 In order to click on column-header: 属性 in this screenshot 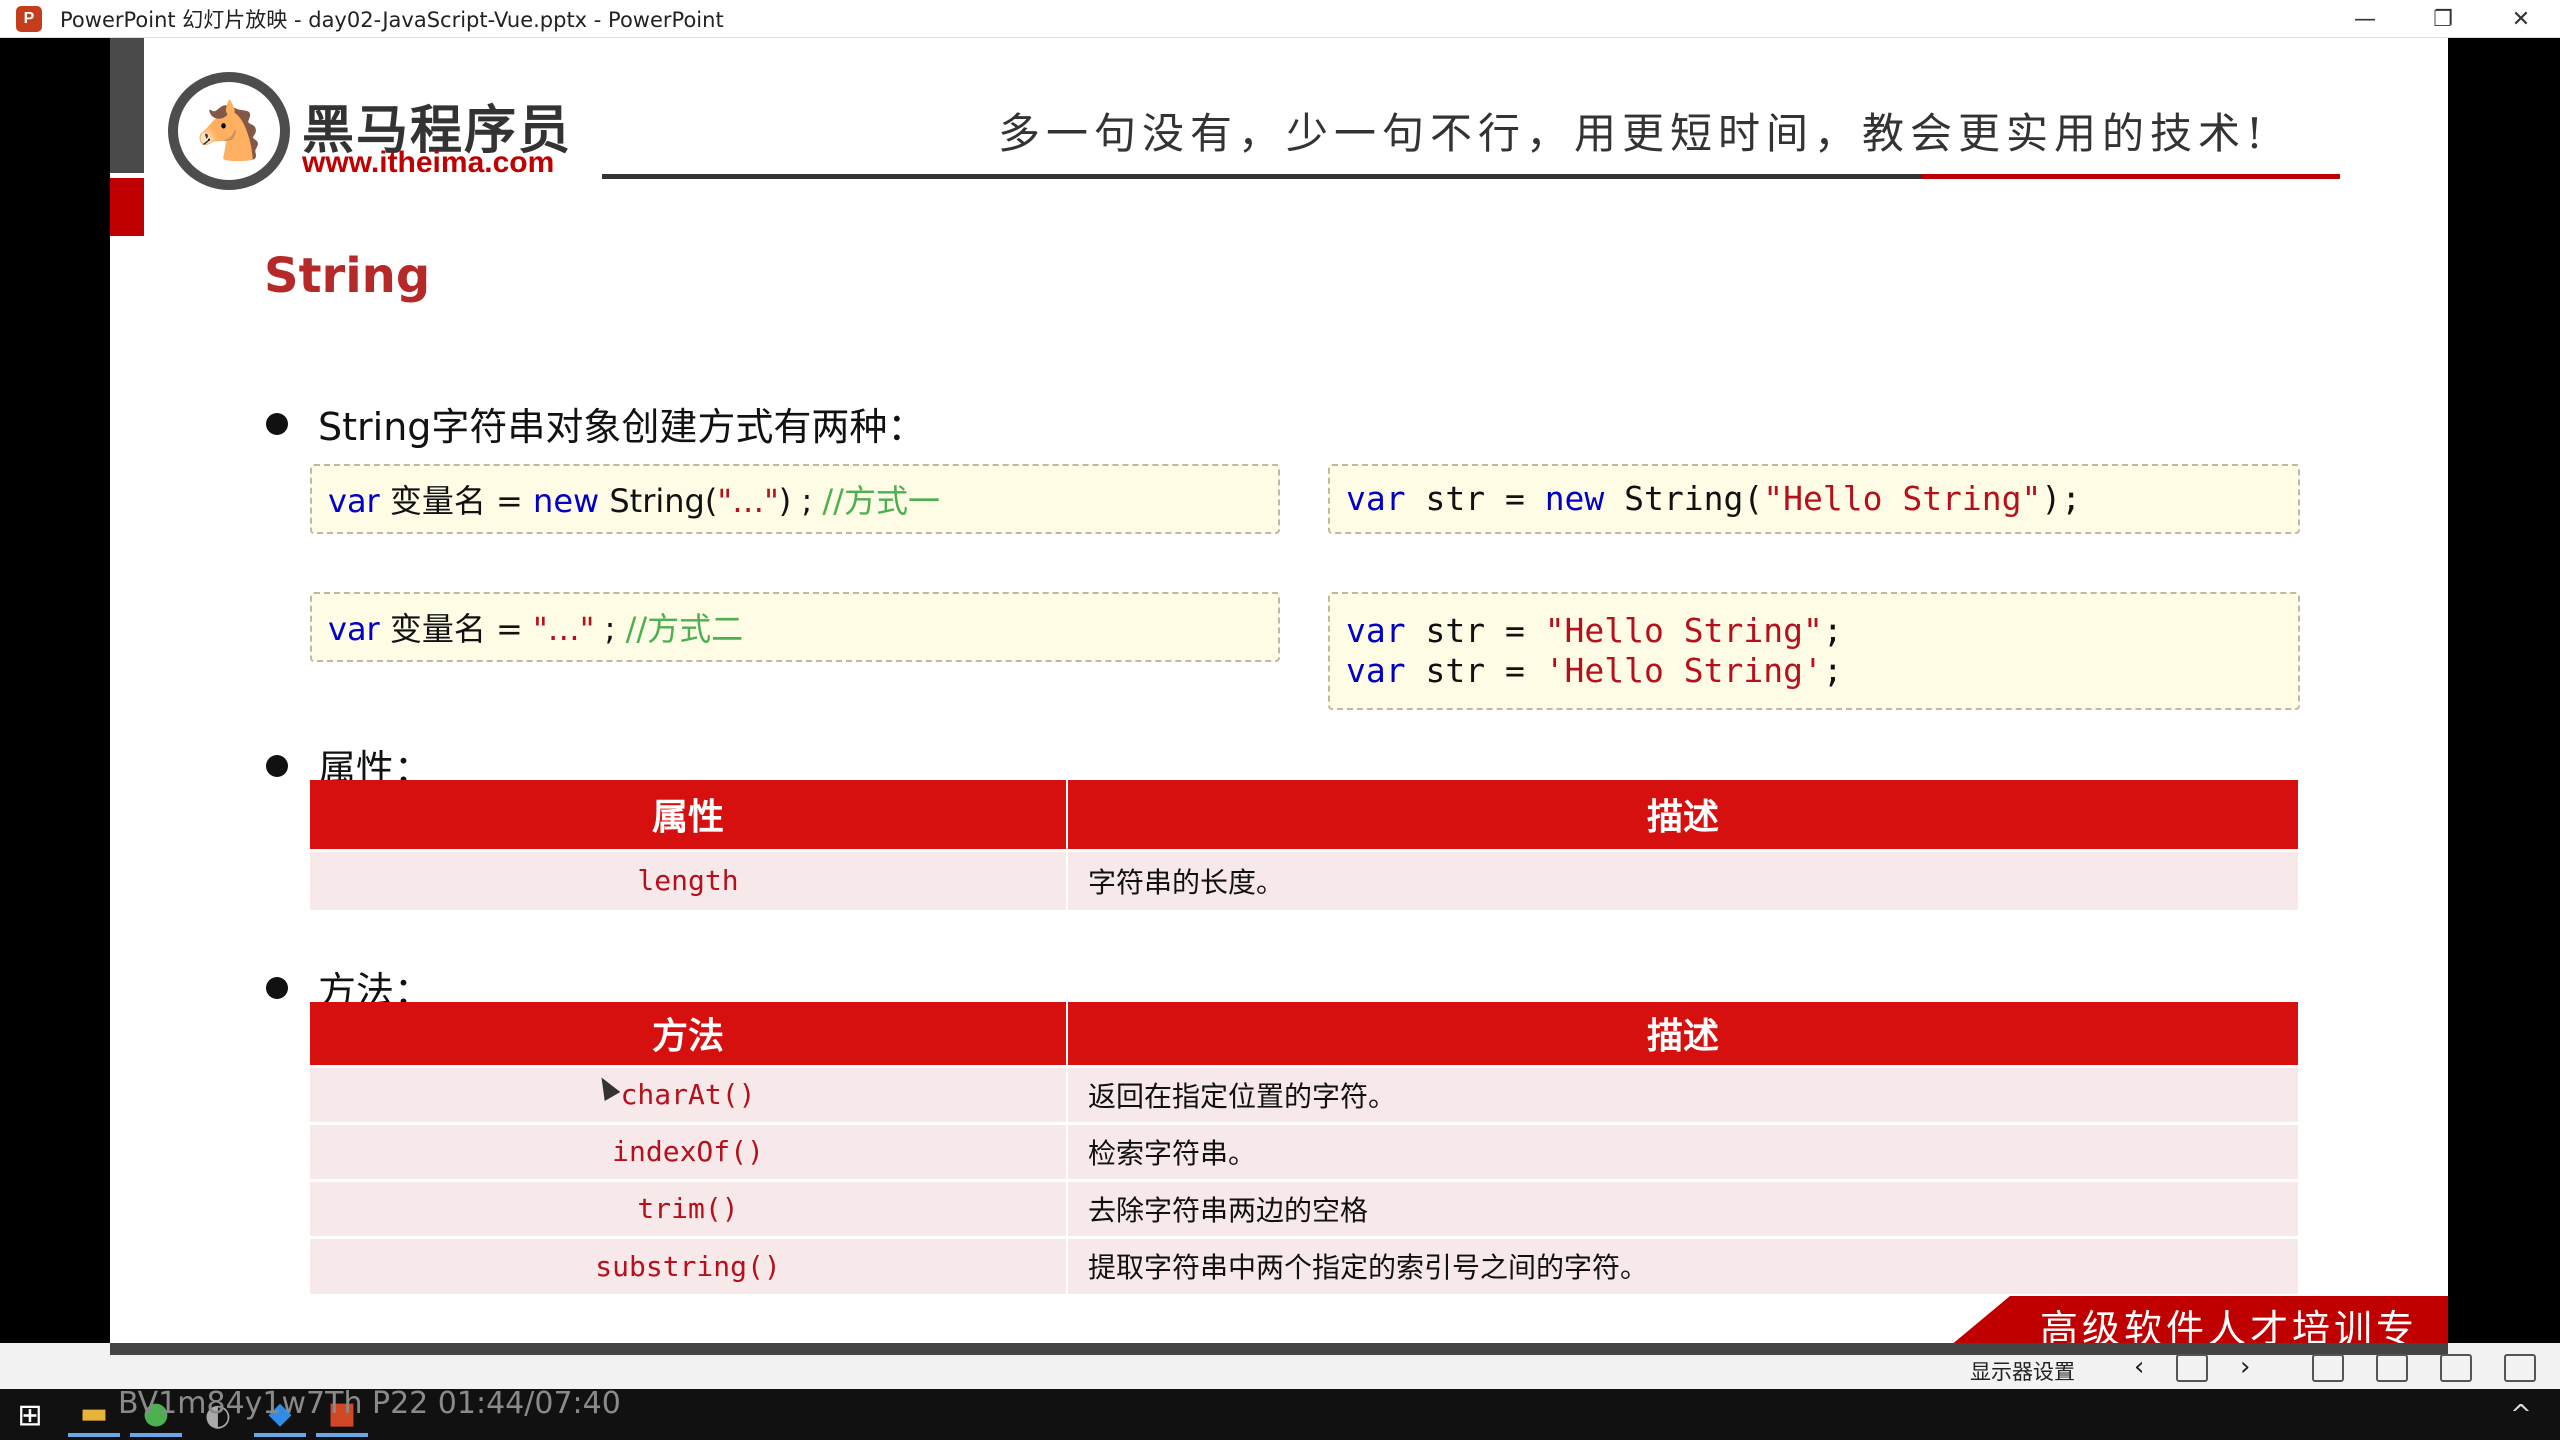, I will do `click(689, 815)`.